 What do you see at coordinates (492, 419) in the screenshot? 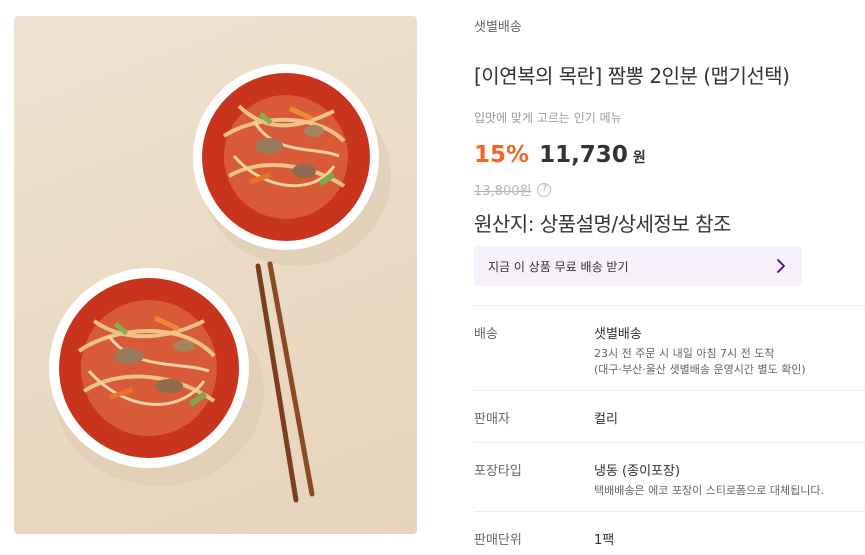
I see `detail-label: 판매자` at bounding box center [492, 419].